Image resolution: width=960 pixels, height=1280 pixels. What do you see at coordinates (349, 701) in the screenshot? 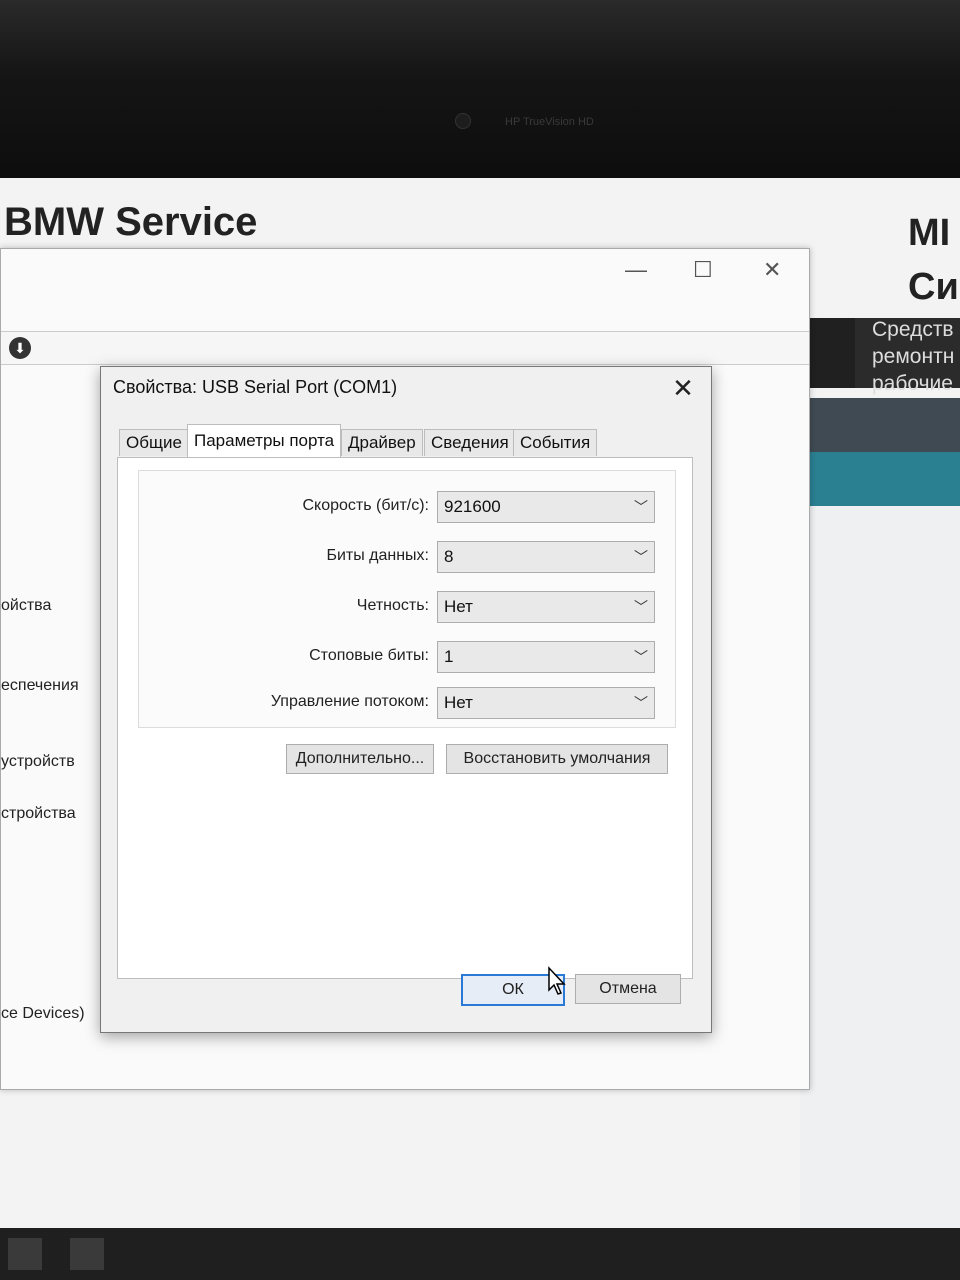
I see `flow-control-label: Управление потоком:` at bounding box center [349, 701].